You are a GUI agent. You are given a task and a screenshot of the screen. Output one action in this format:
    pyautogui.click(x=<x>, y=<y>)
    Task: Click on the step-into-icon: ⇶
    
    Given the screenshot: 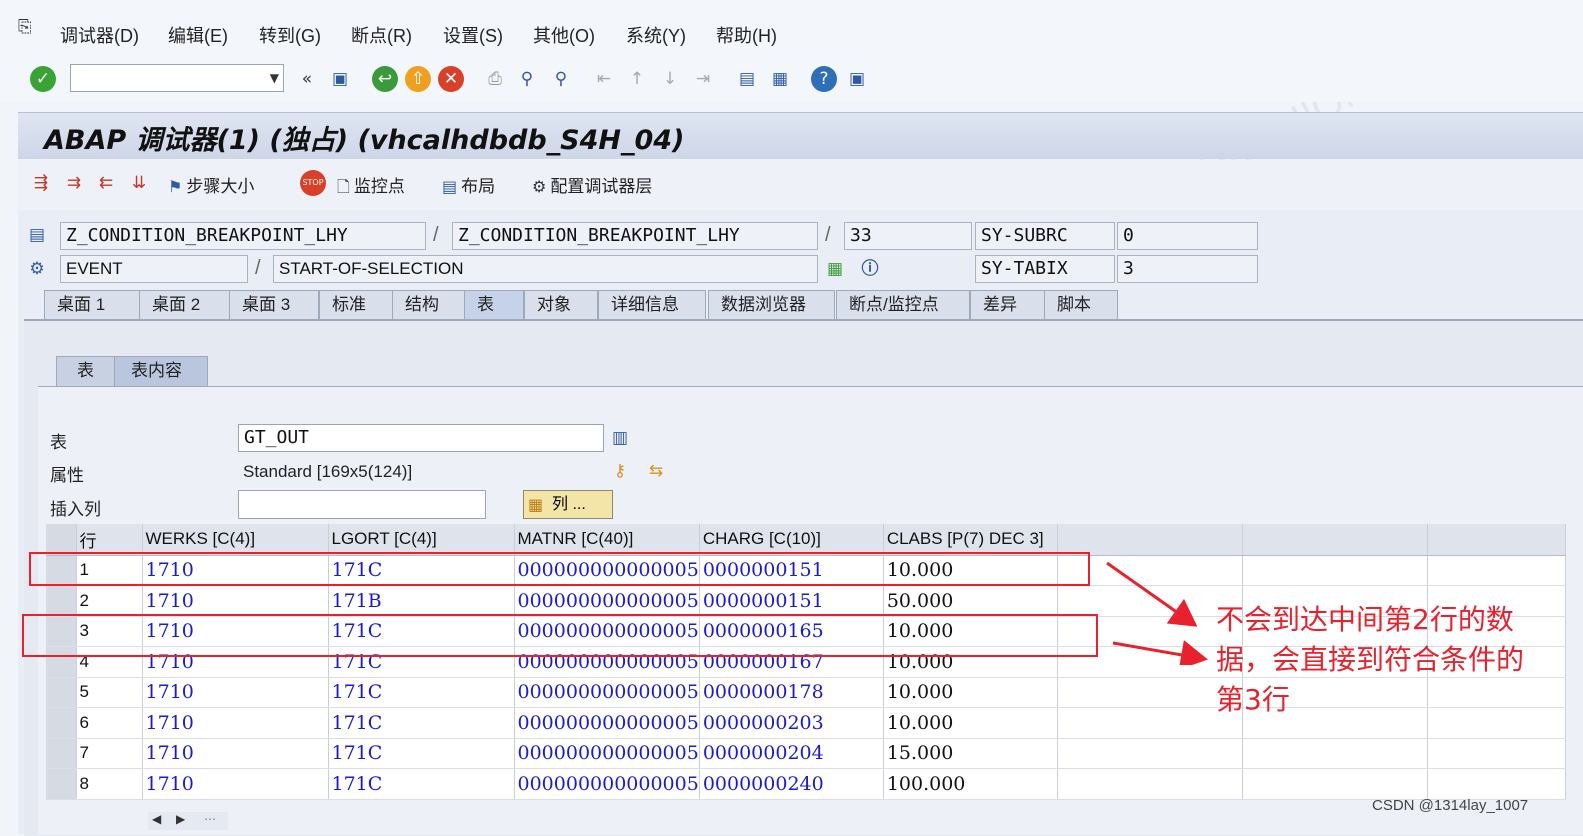 What is the action you would take?
    pyautogui.click(x=41, y=183)
    